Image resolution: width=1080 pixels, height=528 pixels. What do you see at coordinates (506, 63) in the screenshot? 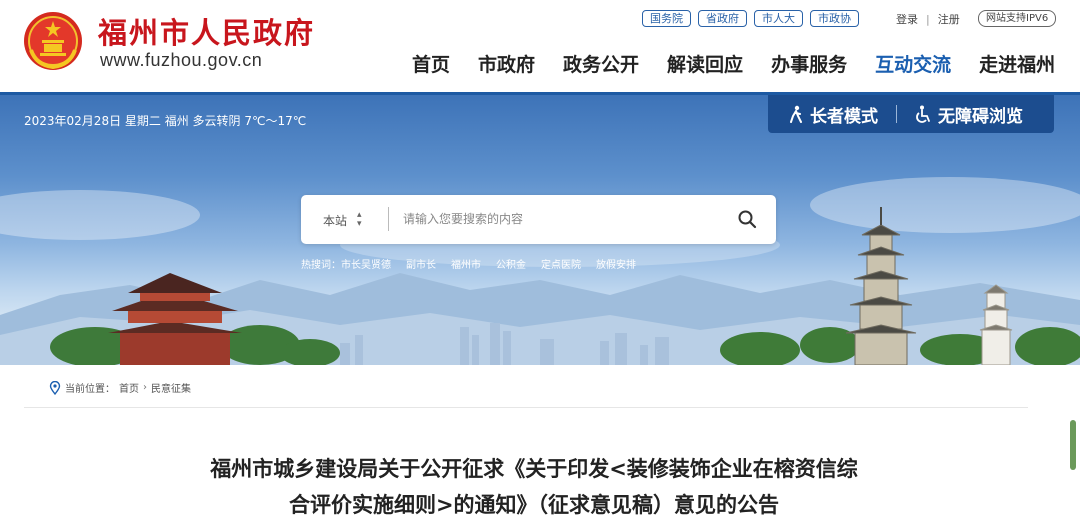
I see `nav-city-gov: 市政府` at bounding box center [506, 63].